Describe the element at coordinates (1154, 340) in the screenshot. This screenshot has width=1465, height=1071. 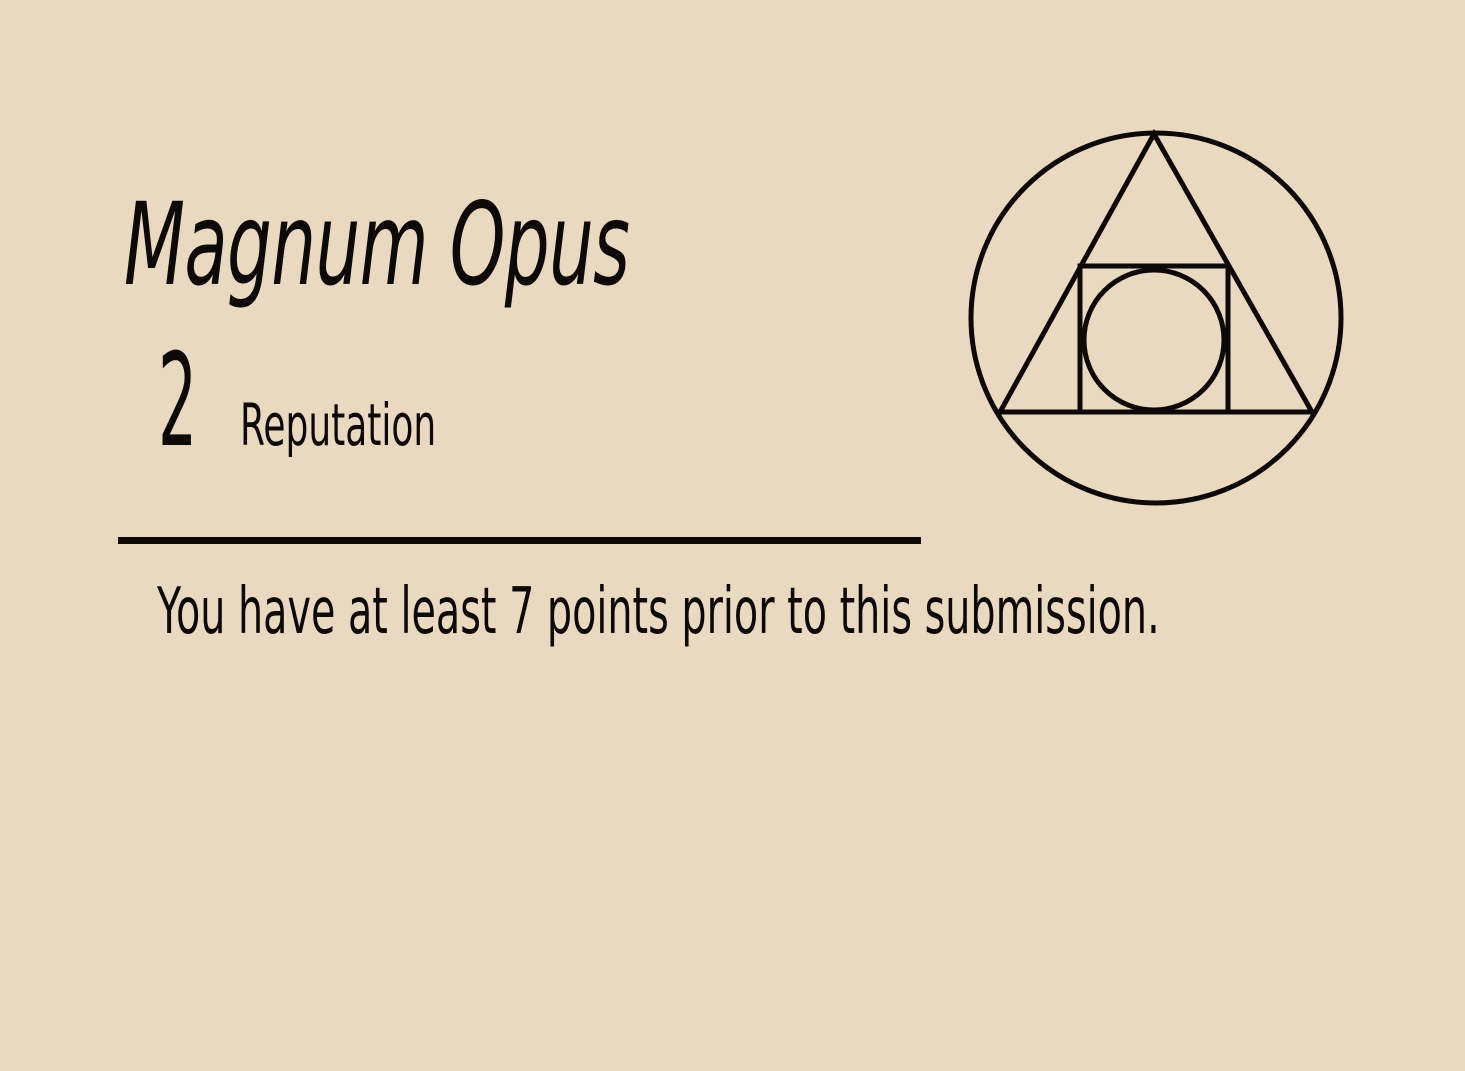
I see `emblem-inner-circle` at that location.